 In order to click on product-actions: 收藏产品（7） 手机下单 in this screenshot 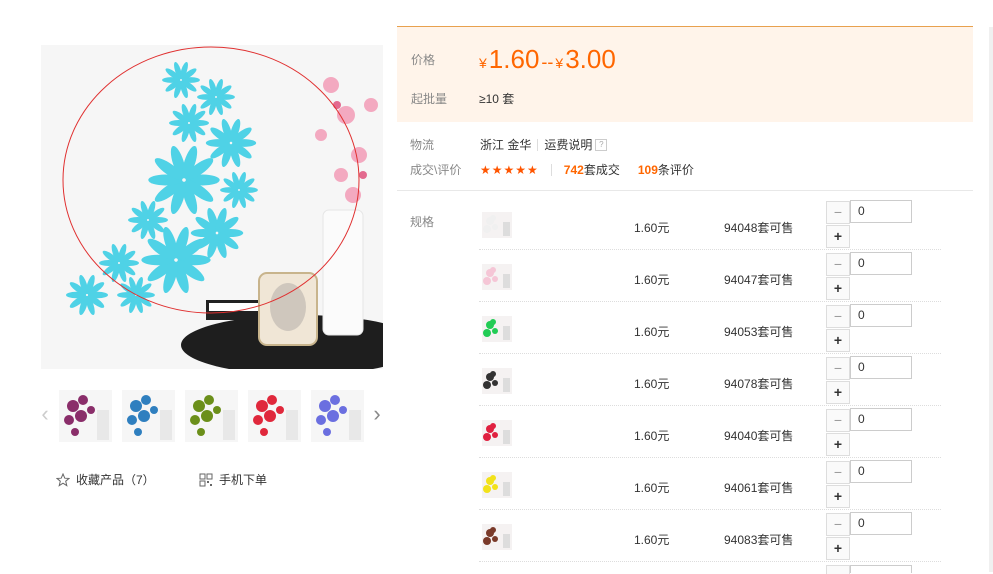, I will do `click(221, 481)`.